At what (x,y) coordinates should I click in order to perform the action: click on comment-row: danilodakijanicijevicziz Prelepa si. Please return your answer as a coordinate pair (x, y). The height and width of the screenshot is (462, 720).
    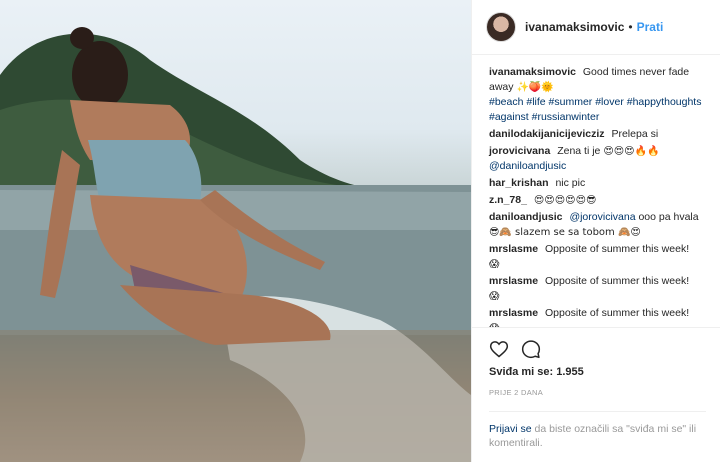
    Looking at the image, I should click on (597, 134).